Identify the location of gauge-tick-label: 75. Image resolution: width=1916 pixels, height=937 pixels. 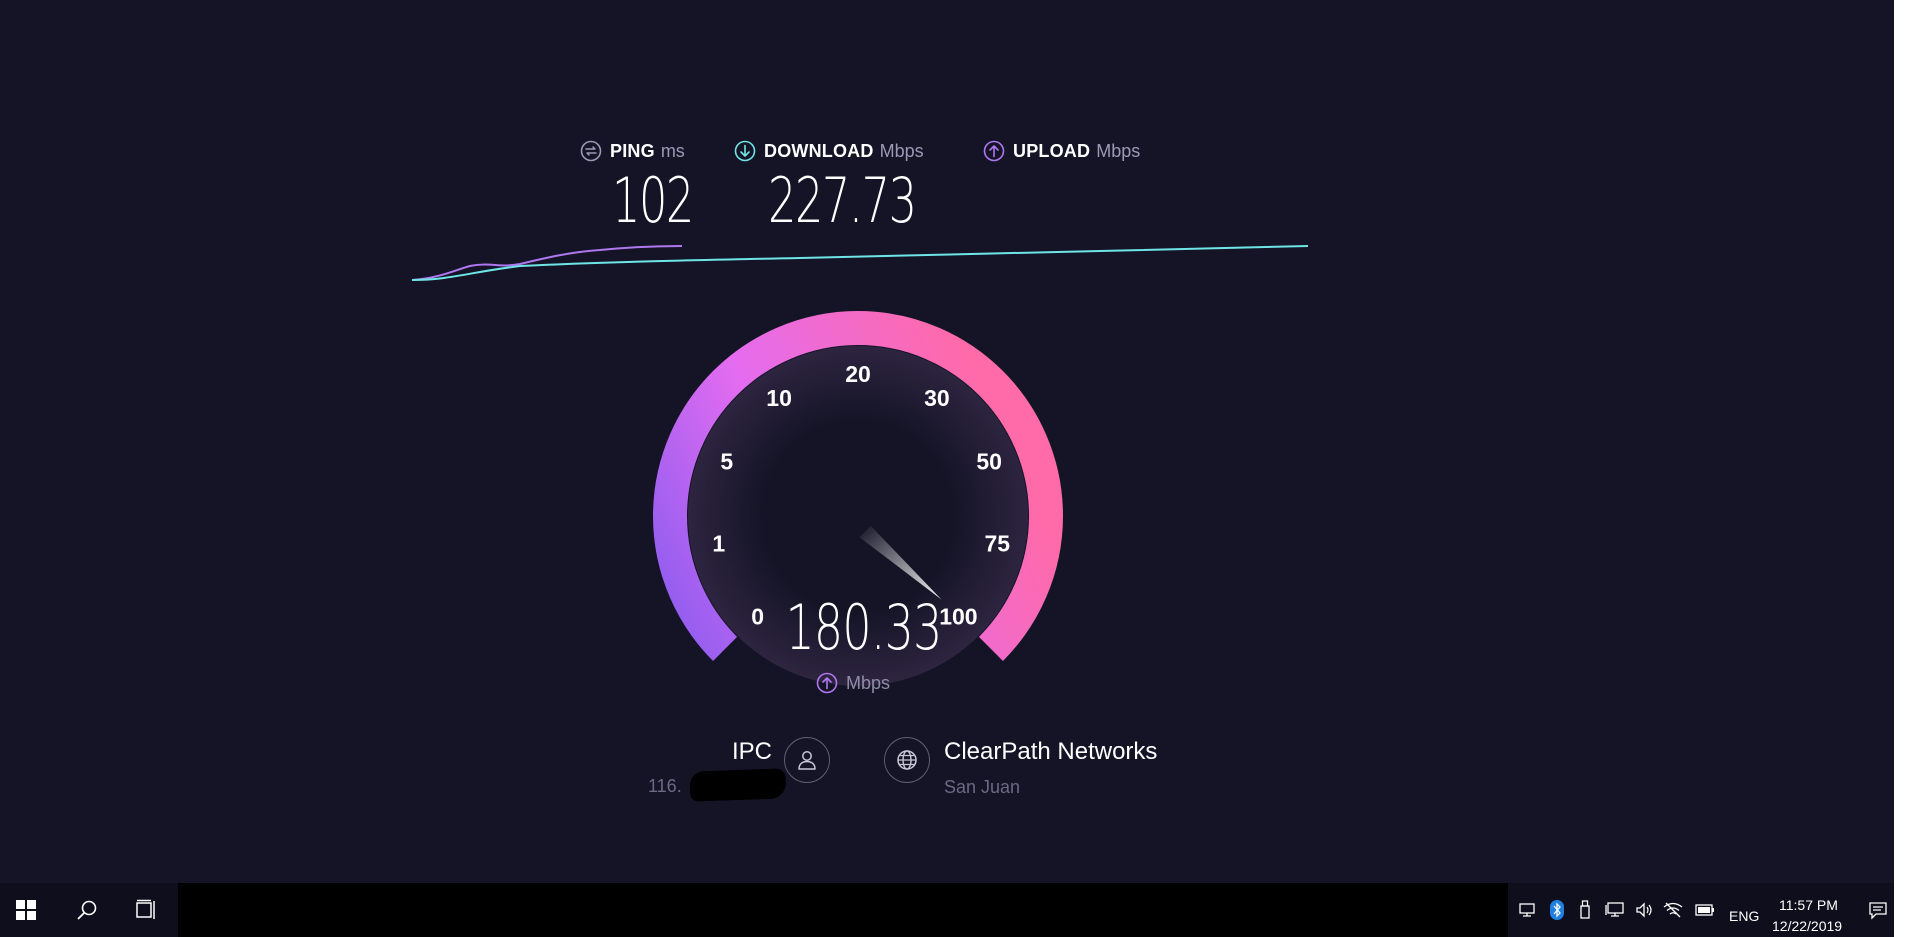
(997, 544).